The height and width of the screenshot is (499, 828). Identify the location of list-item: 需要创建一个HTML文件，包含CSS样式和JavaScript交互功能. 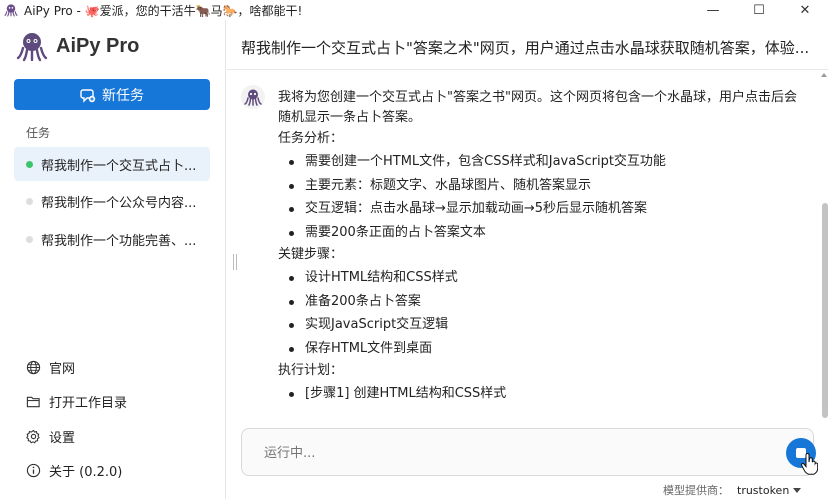
(543, 162).